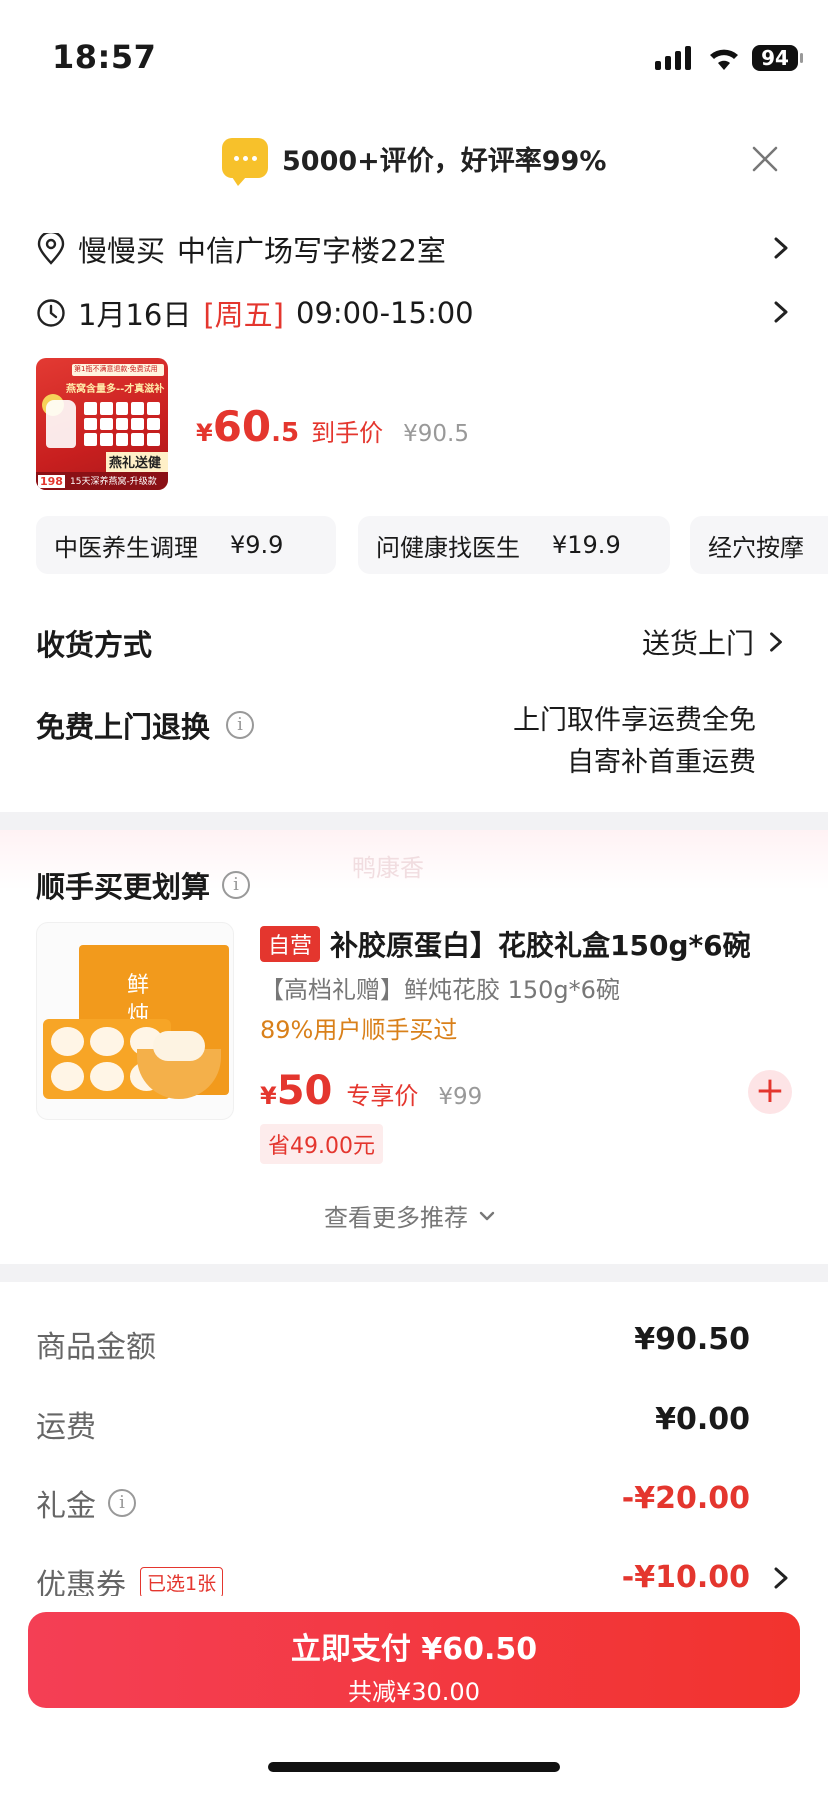 The image size is (828, 1793). Describe the element at coordinates (242, 426) in the screenshot. I see `price-integer: 60` at that location.